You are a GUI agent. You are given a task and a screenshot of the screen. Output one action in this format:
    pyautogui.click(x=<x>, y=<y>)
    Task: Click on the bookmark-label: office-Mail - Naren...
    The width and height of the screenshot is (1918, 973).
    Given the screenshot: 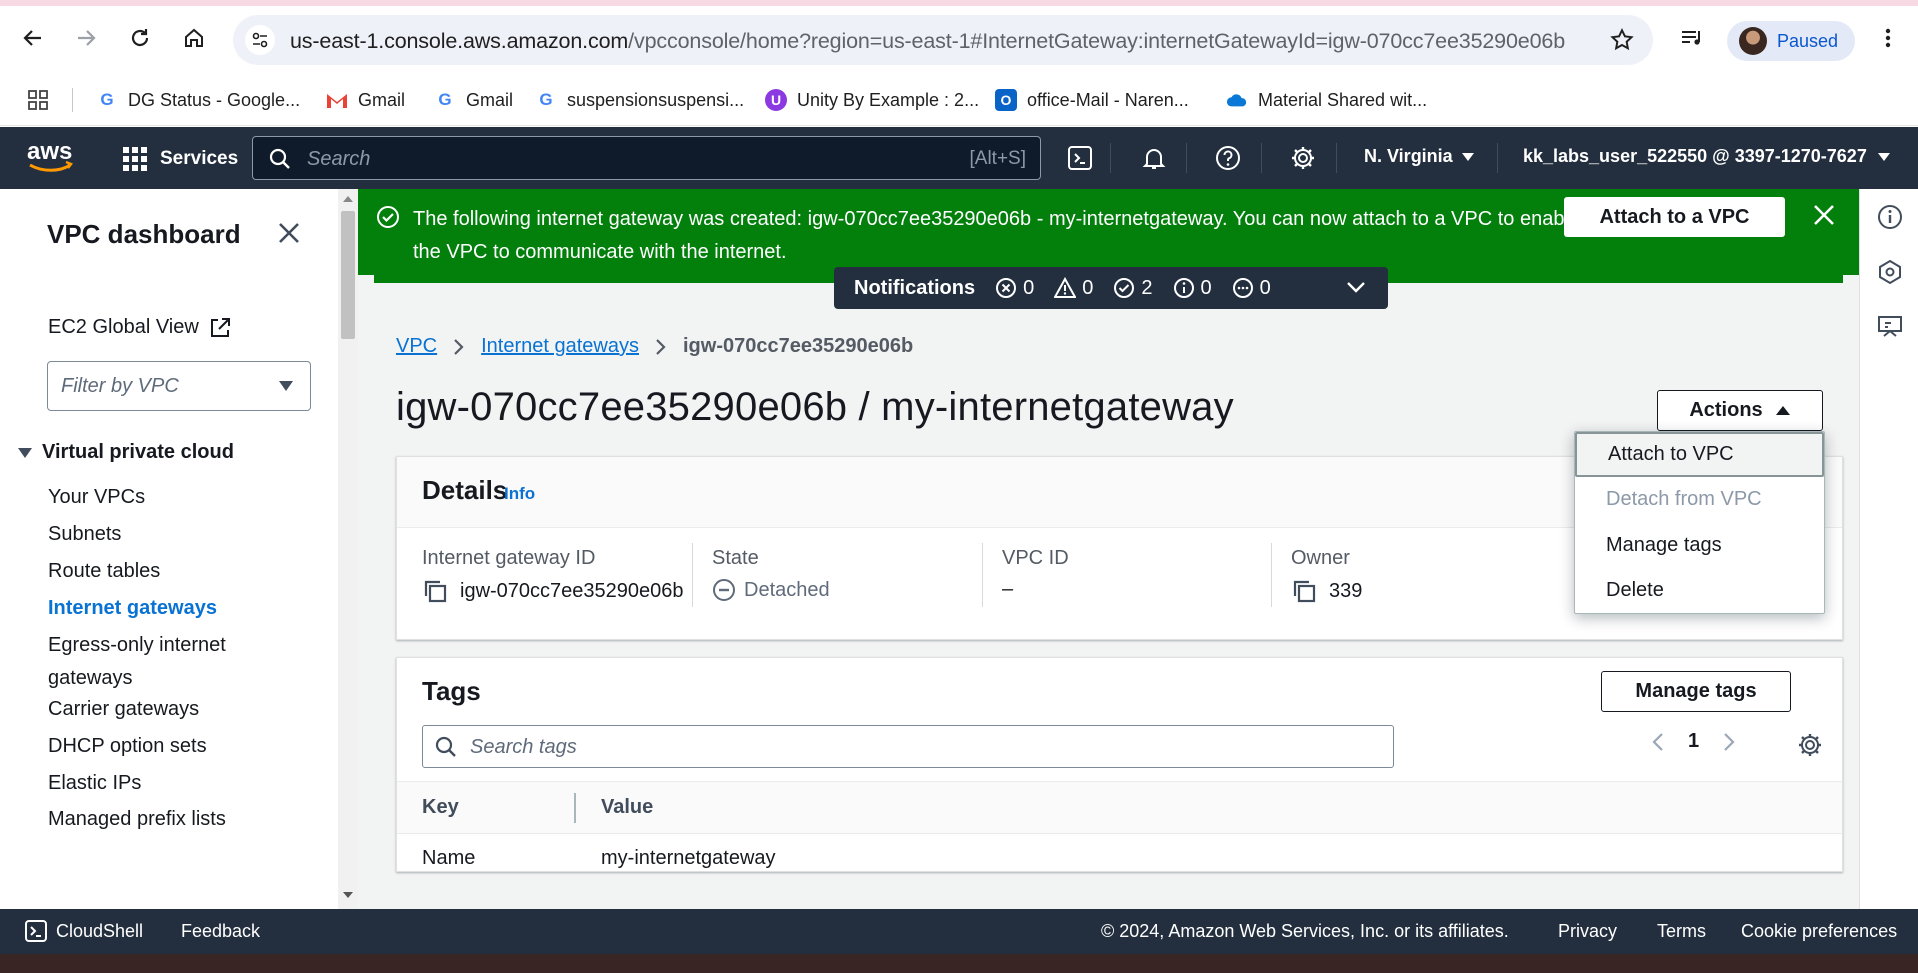 What is the action you would take?
    pyautogui.click(x=1108, y=99)
    